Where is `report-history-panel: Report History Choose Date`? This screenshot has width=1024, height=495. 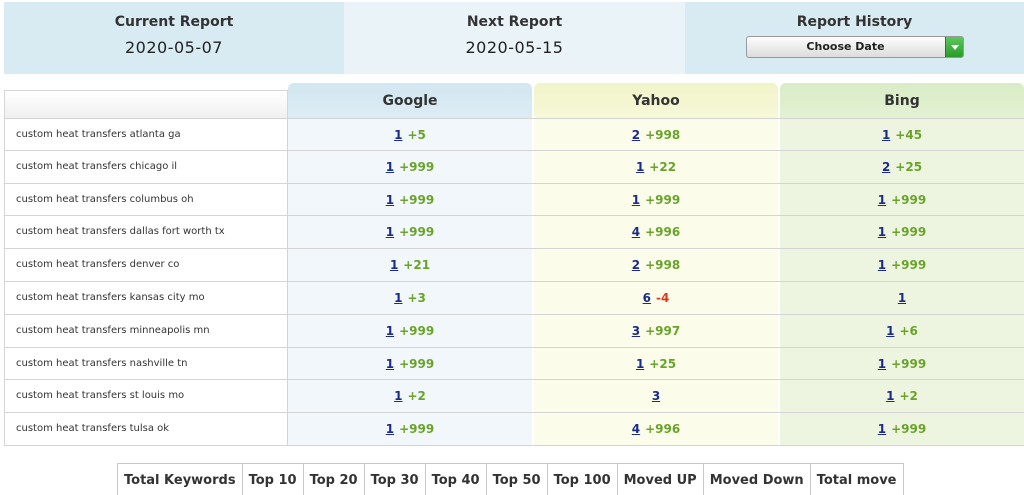 report-history-panel: Report History Choose Date is located at coordinates (854, 38).